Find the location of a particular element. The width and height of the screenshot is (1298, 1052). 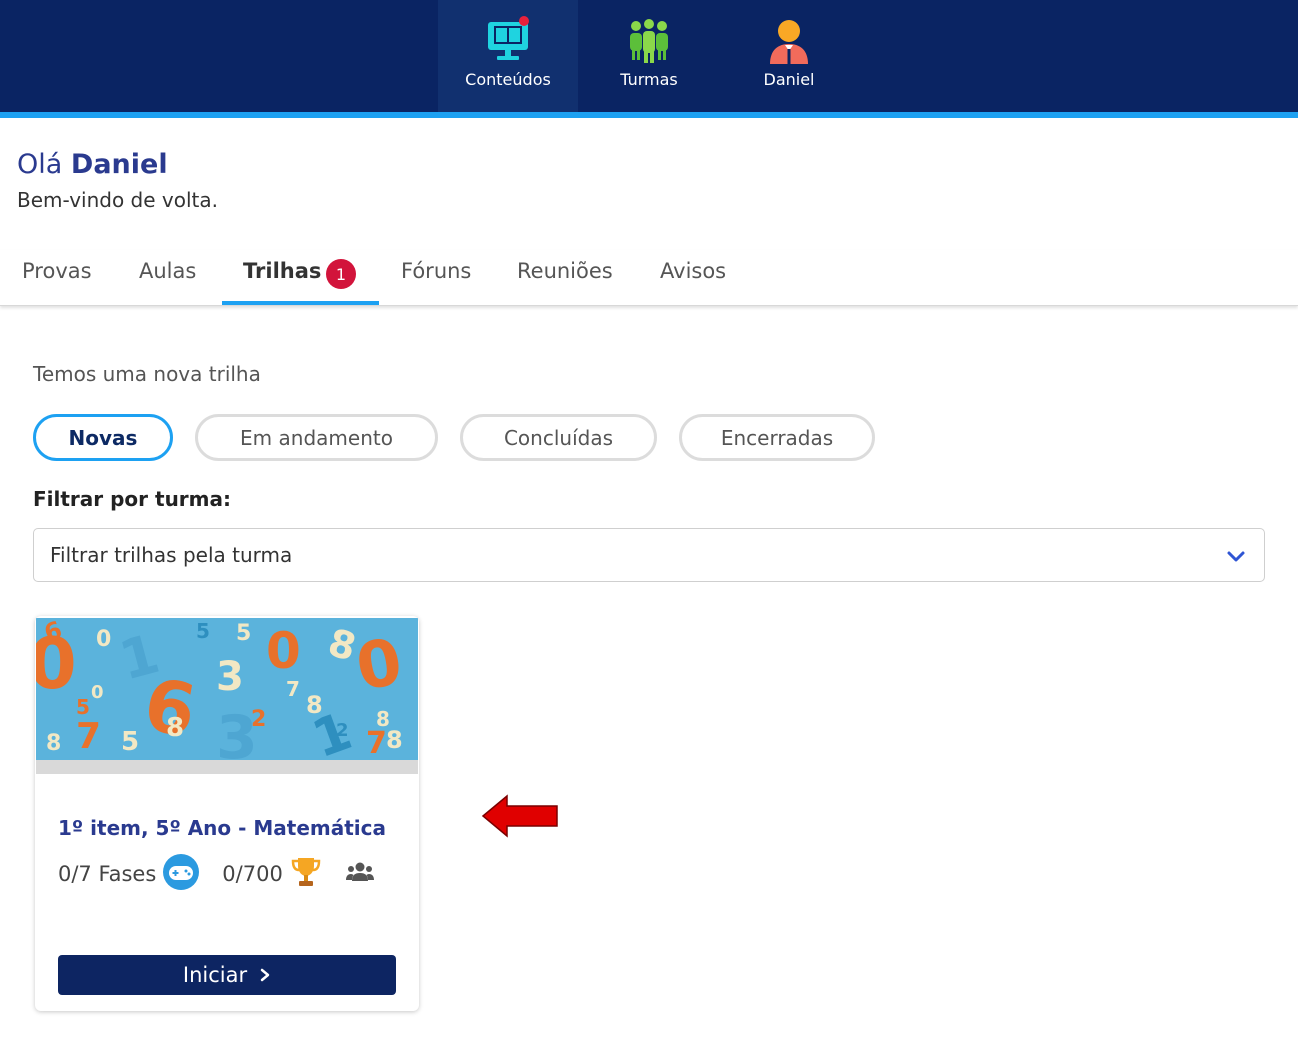

filter-pill-encerradas: Encerradas is located at coordinates (777, 437).